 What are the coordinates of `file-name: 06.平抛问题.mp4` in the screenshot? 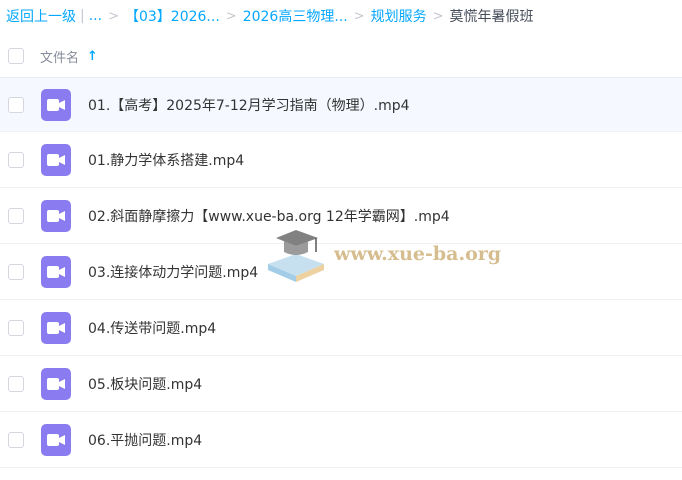 It's located at (145, 440).